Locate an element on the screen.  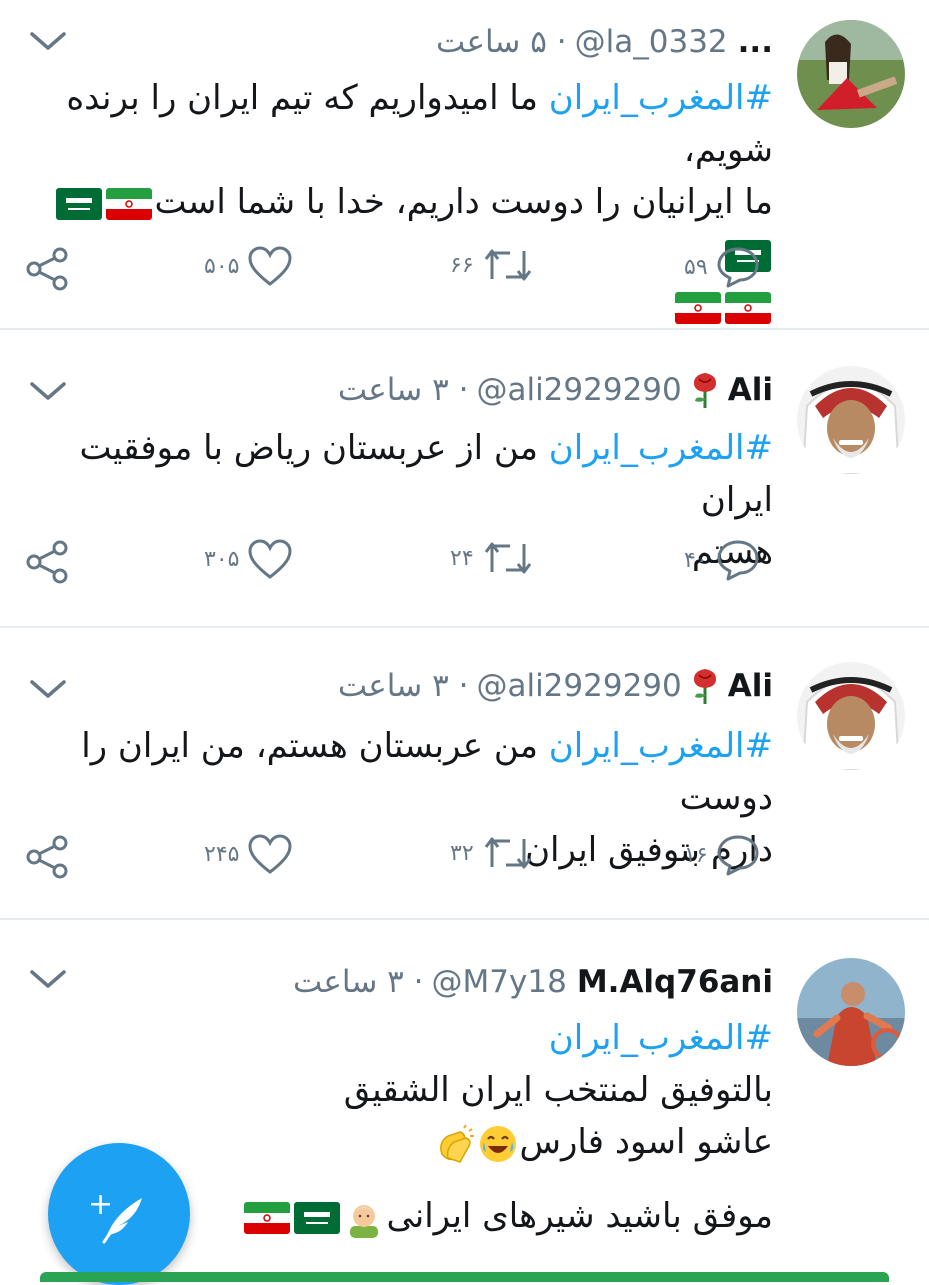
like-count: ۲۴۵ is located at coordinates (222, 854).